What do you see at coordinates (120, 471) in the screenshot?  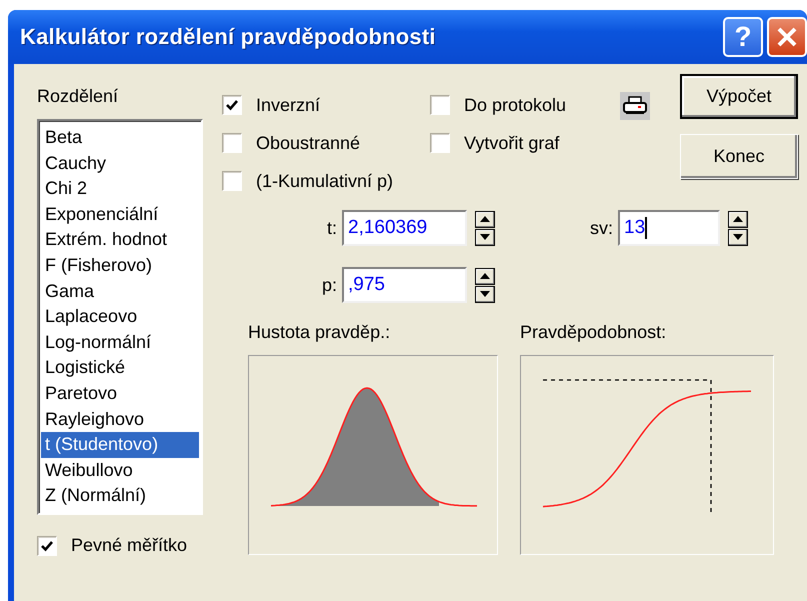 I see `list-item: Weibullovo` at bounding box center [120, 471].